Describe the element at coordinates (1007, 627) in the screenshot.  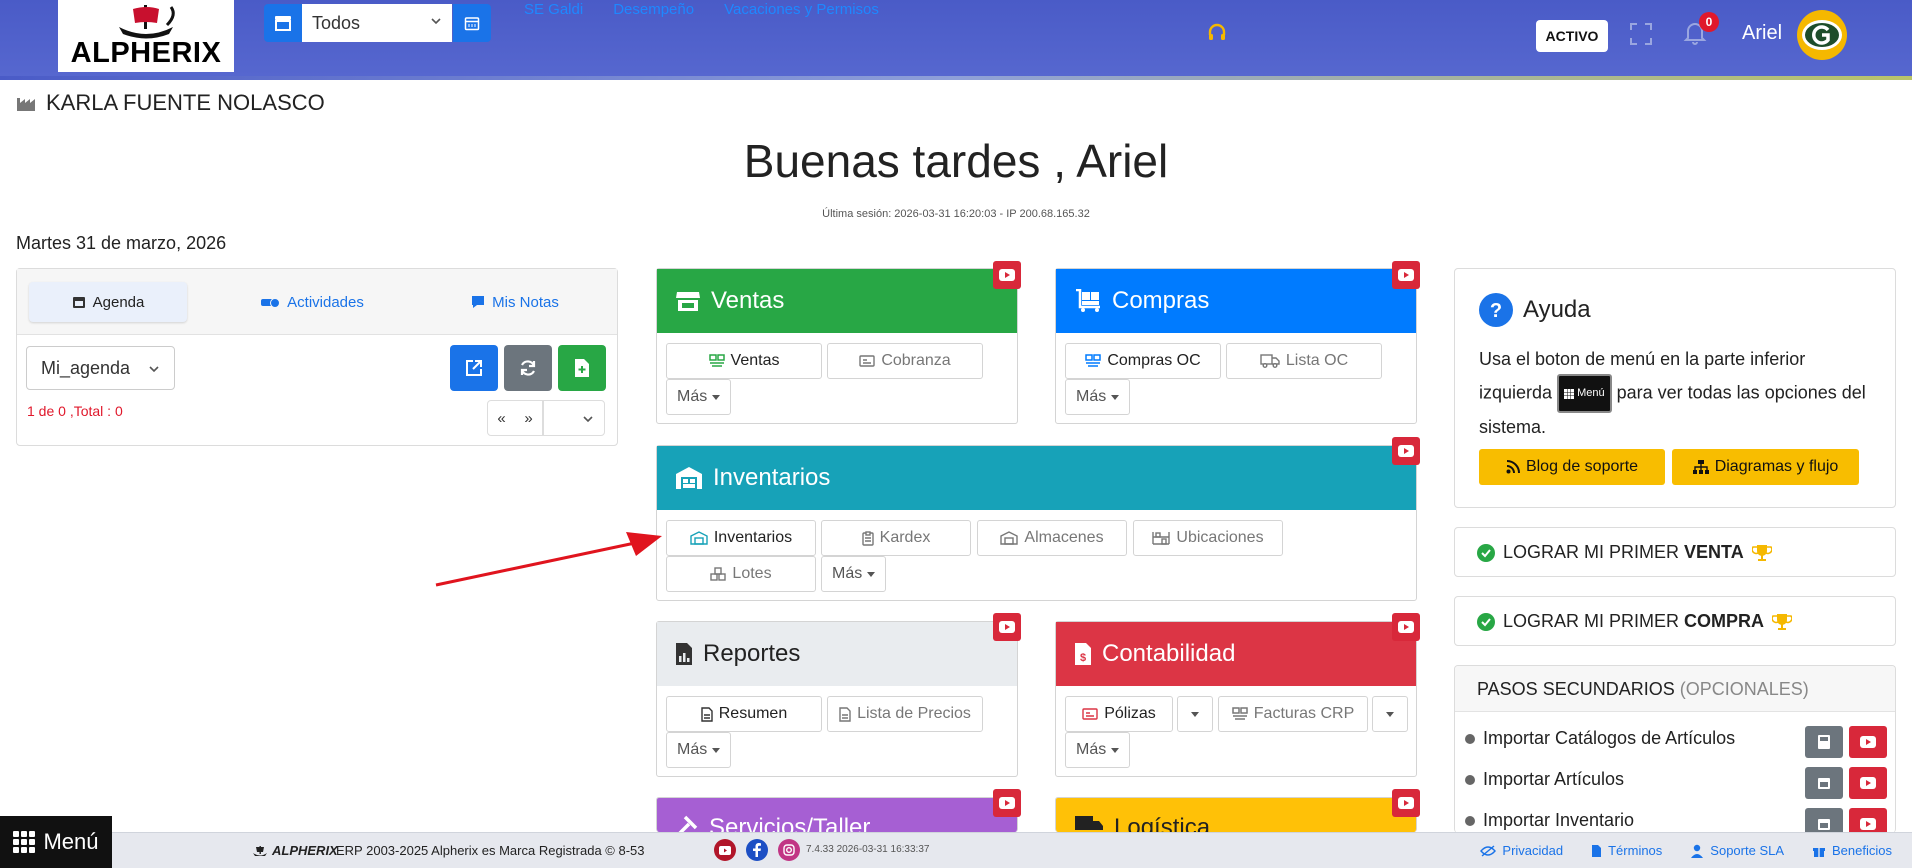
I see `reportes-video-button` at that location.